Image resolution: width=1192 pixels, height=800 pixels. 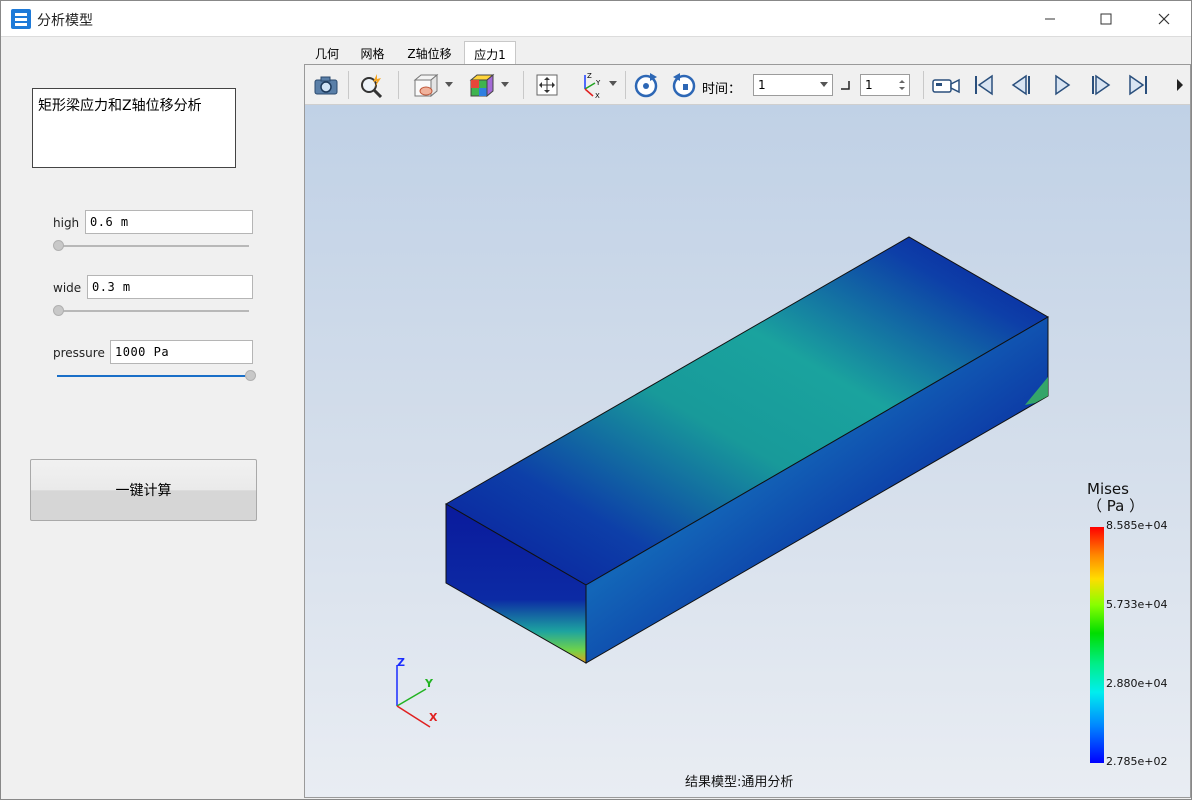 I want to click on chevron-down-icon, so click(x=824, y=84).